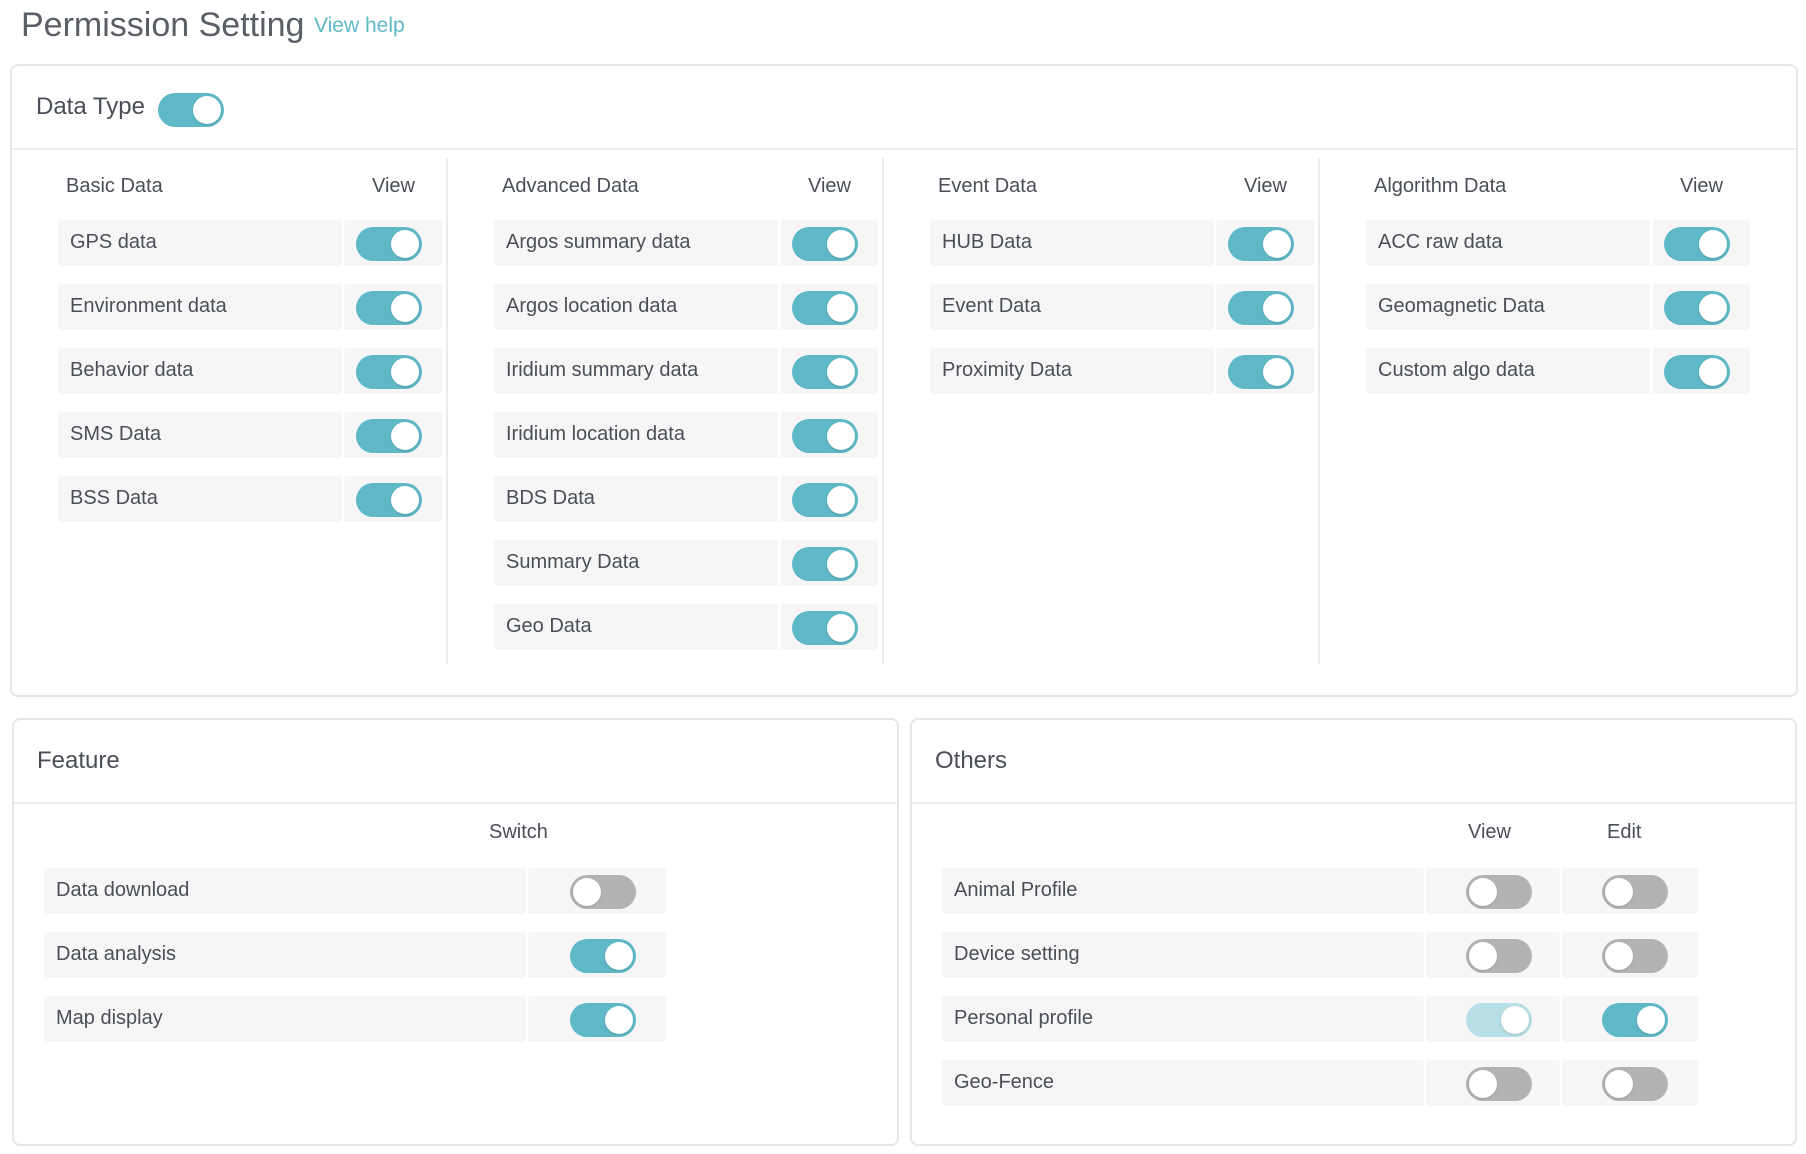  I want to click on data-type-card-header: Data Type, so click(904, 108).